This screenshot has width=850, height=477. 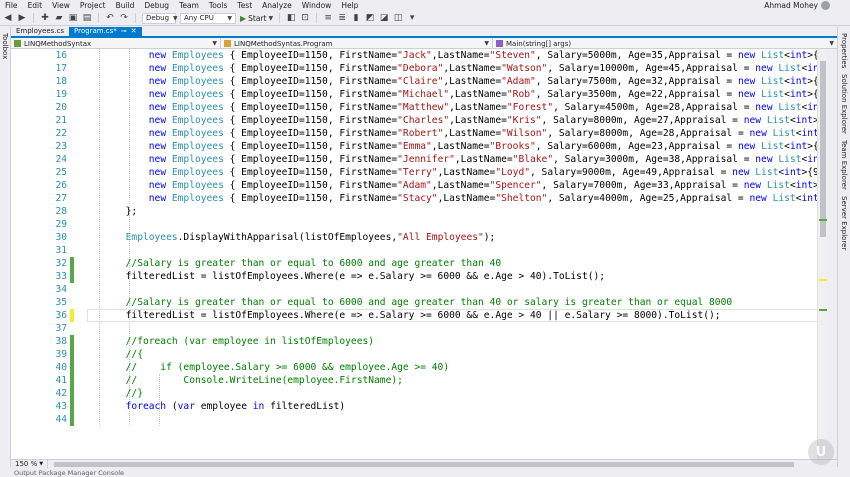 What do you see at coordinates (356, 18) in the screenshot?
I see `bookmark-icon: ▮` at bounding box center [356, 18].